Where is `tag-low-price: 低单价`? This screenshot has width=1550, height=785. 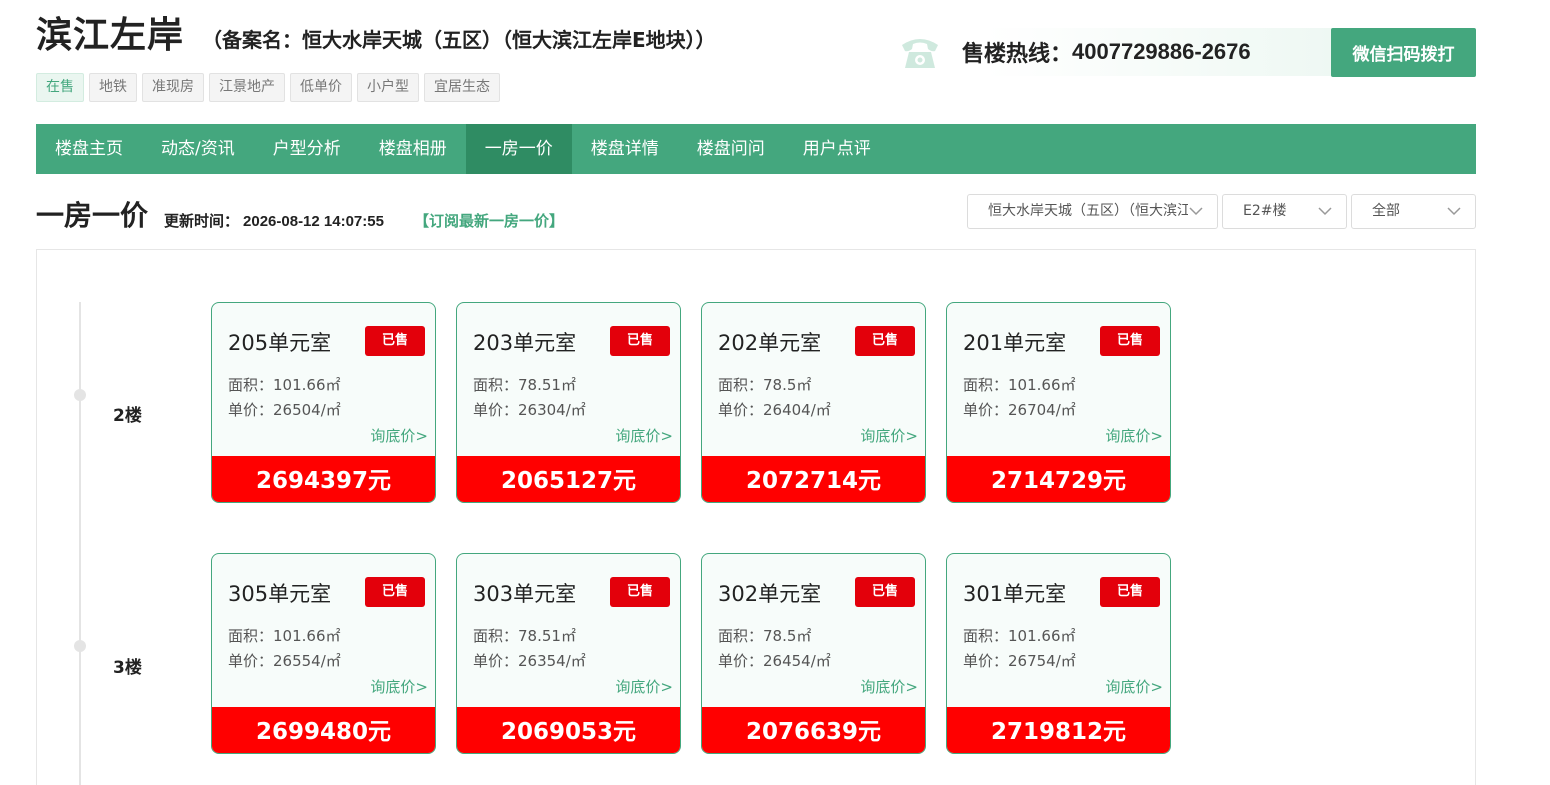
tag-low-price: 低单价 is located at coordinates (321, 87).